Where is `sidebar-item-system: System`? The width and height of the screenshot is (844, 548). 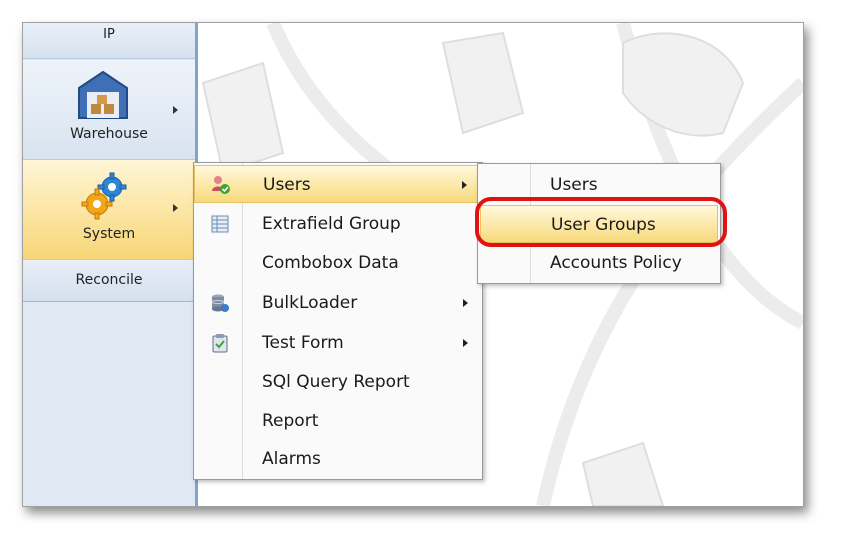
sidebar-item-system: System is located at coordinates (109, 210).